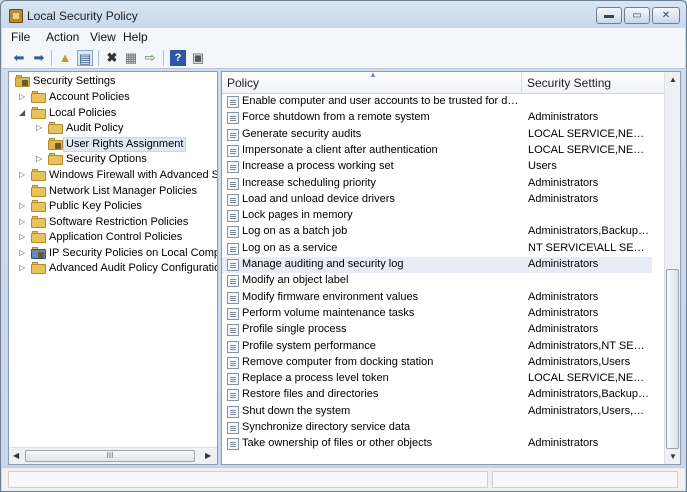 The width and height of the screenshot is (687, 492). What do you see at coordinates (315, 378) in the screenshot?
I see `policy-name: Replace a process level token` at bounding box center [315, 378].